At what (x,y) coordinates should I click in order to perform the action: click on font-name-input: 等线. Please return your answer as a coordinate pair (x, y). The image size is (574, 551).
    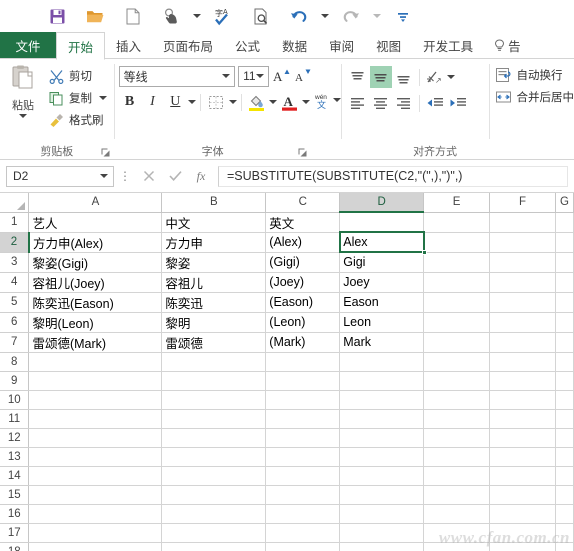
    Looking at the image, I should click on (177, 76).